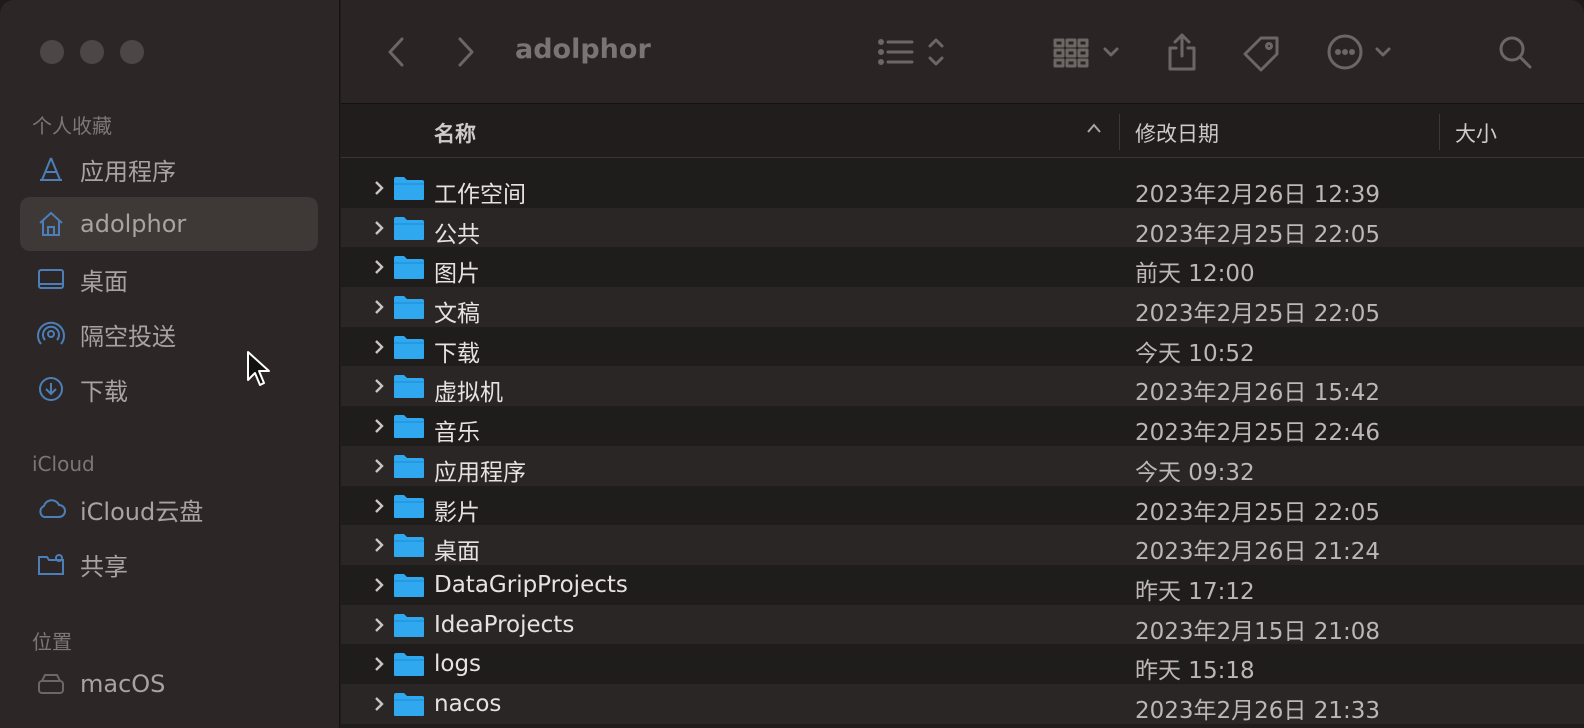 Image resolution: width=1584 pixels, height=728 pixels. What do you see at coordinates (128, 171) in the screenshot?
I see `sidebar-item-label: 应用程序` at bounding box center [128, 171].